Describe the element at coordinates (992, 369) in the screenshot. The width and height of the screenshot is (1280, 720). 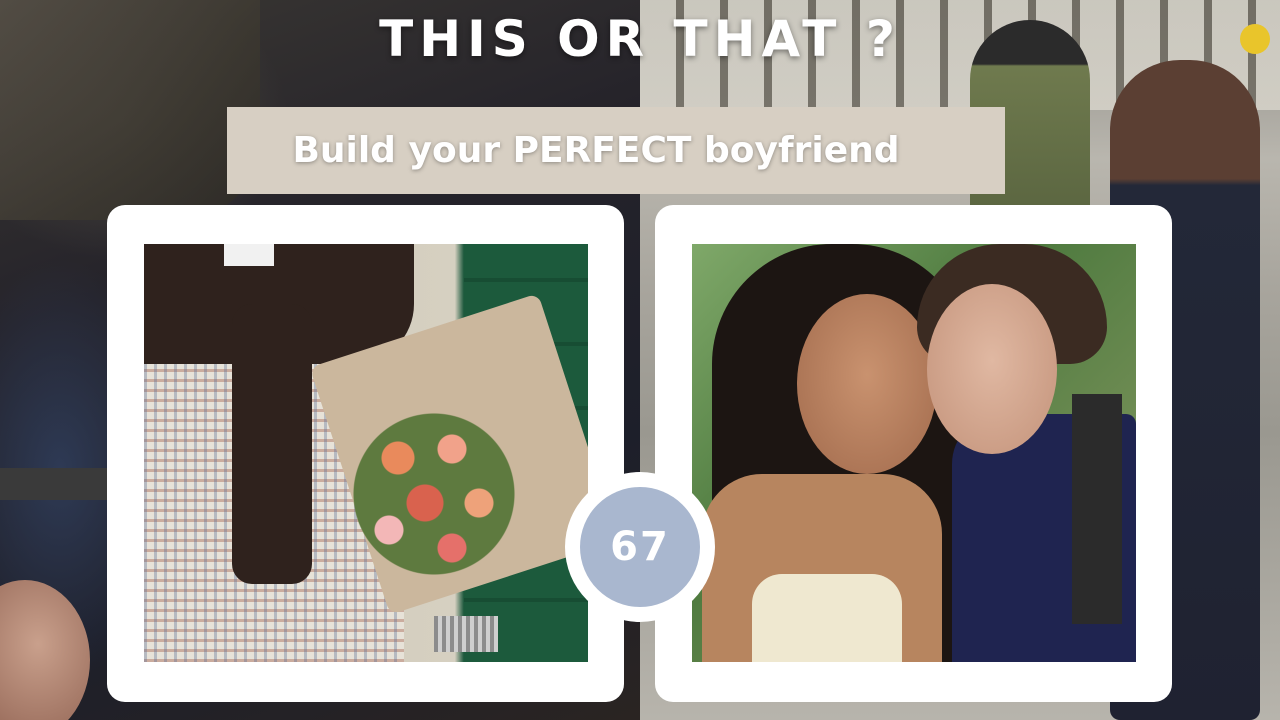
I see `man-face` at that location.